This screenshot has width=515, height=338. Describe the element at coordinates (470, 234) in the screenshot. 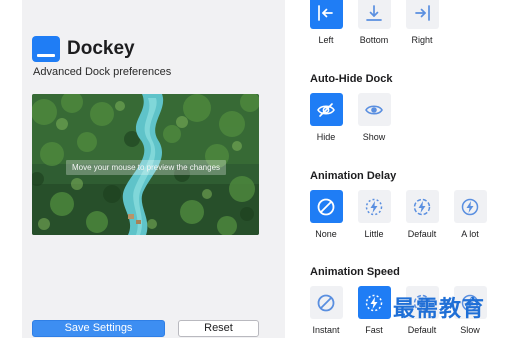

I see `animation-delay-a-lot-label: A lot` at that location.